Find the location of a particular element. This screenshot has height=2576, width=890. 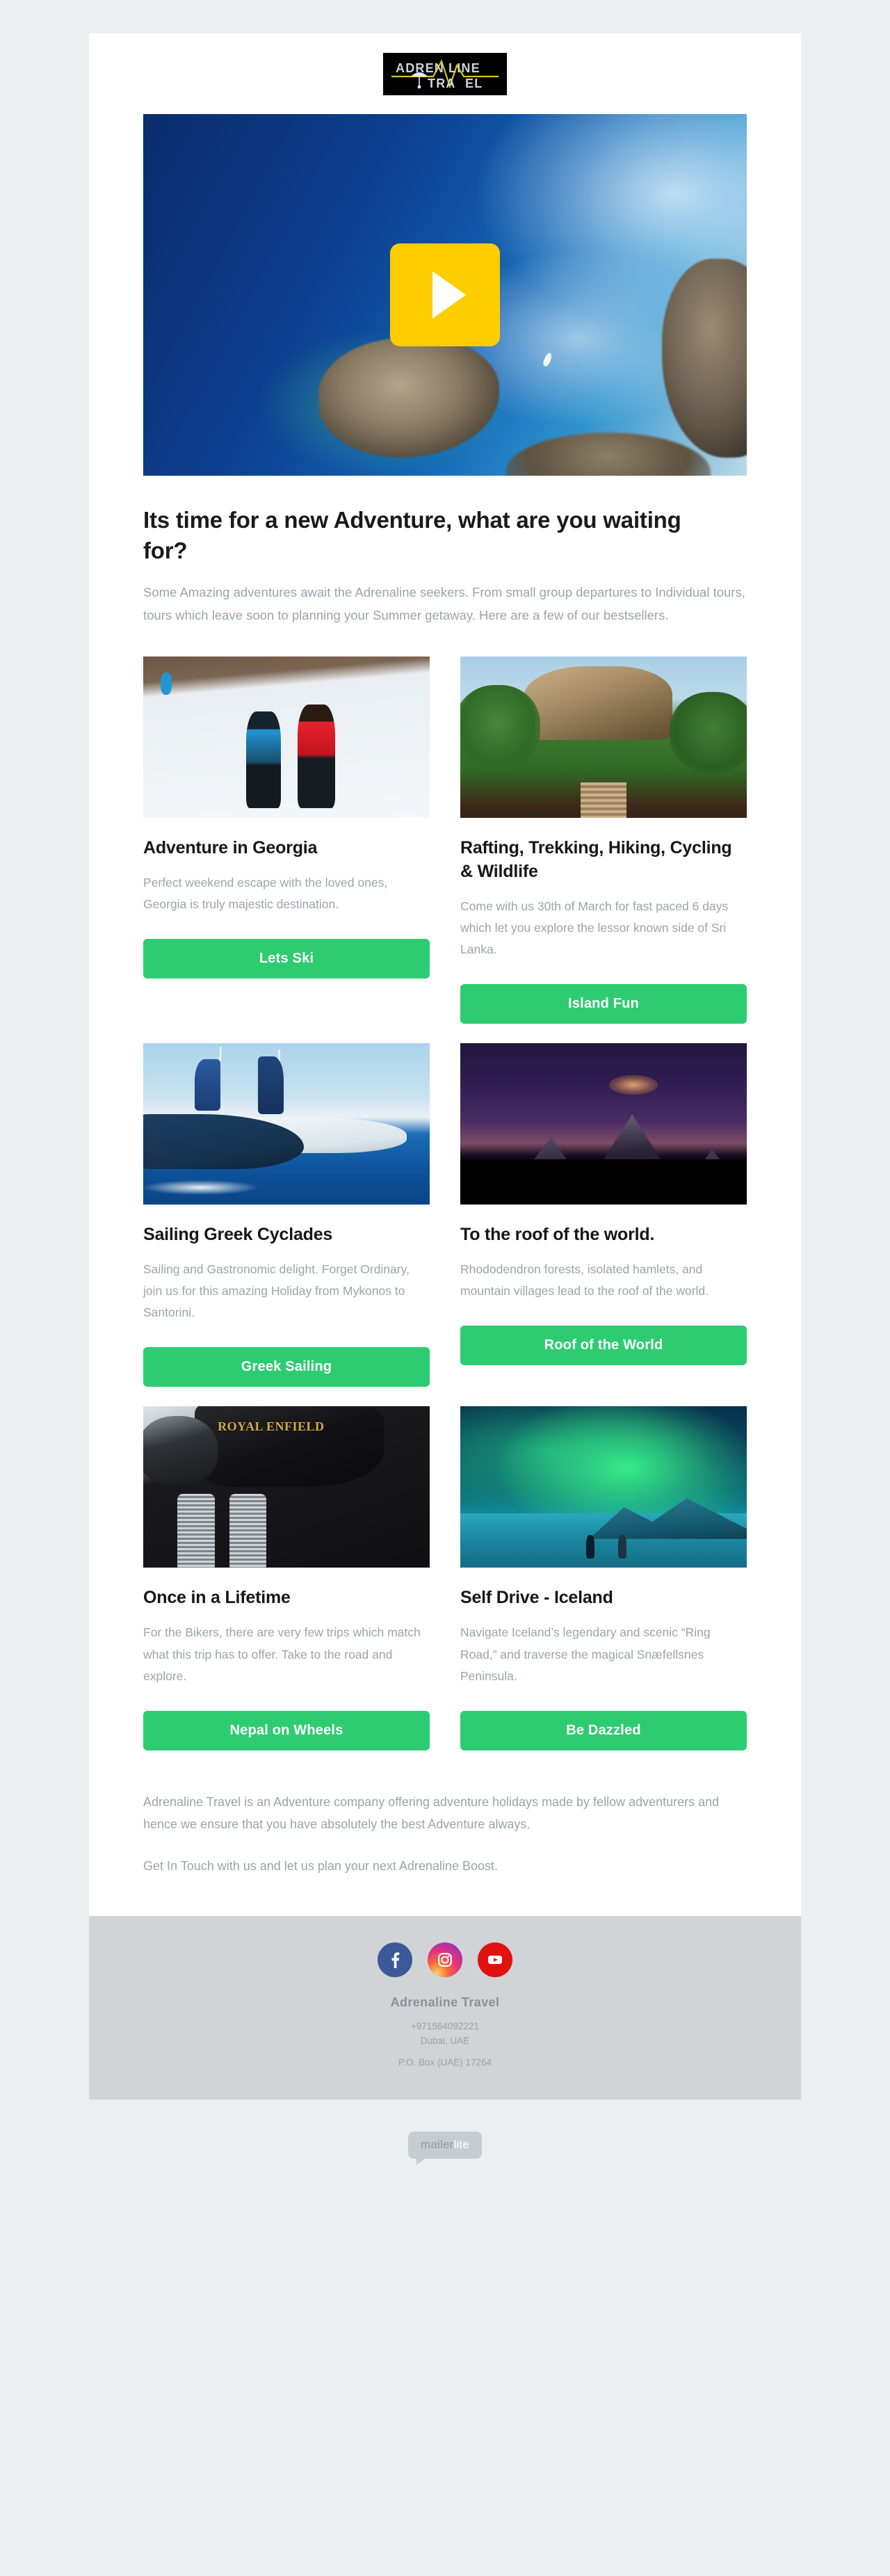

skier-blue-shape is located at coordinates (263, 759).